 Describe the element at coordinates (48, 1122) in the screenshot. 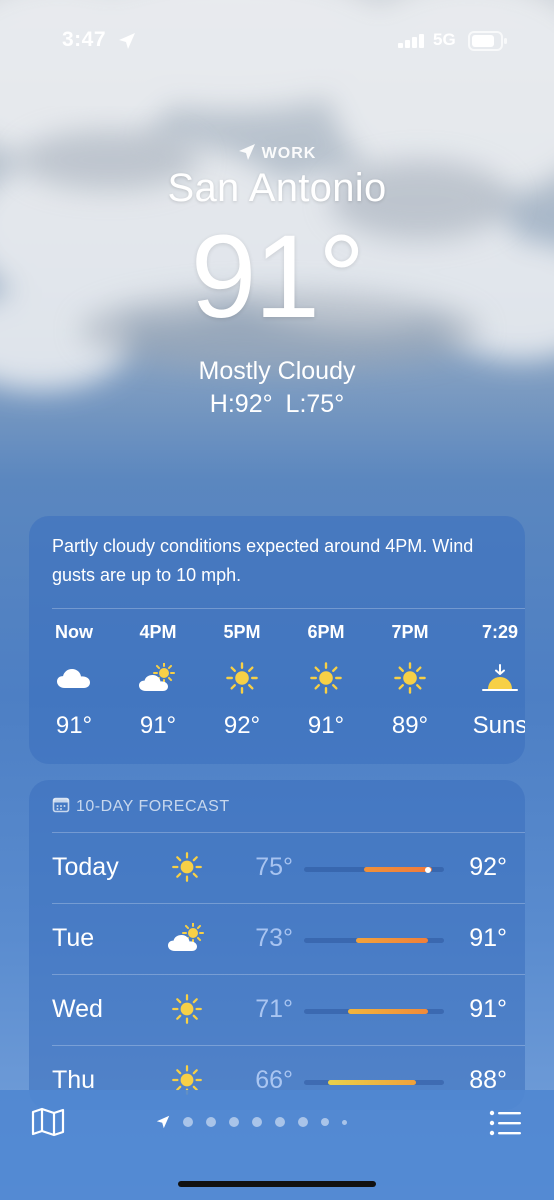

I see `map-icon` at that location.